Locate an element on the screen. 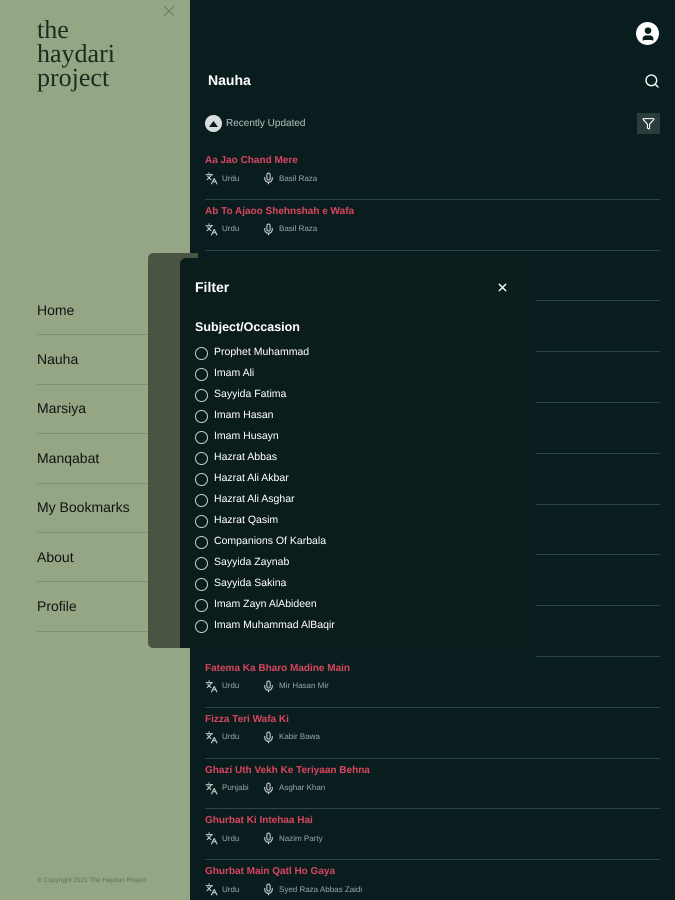 This screenshot has height=900, width=675. section-title: Subject/Occasion is located at coordinates (247, 327).